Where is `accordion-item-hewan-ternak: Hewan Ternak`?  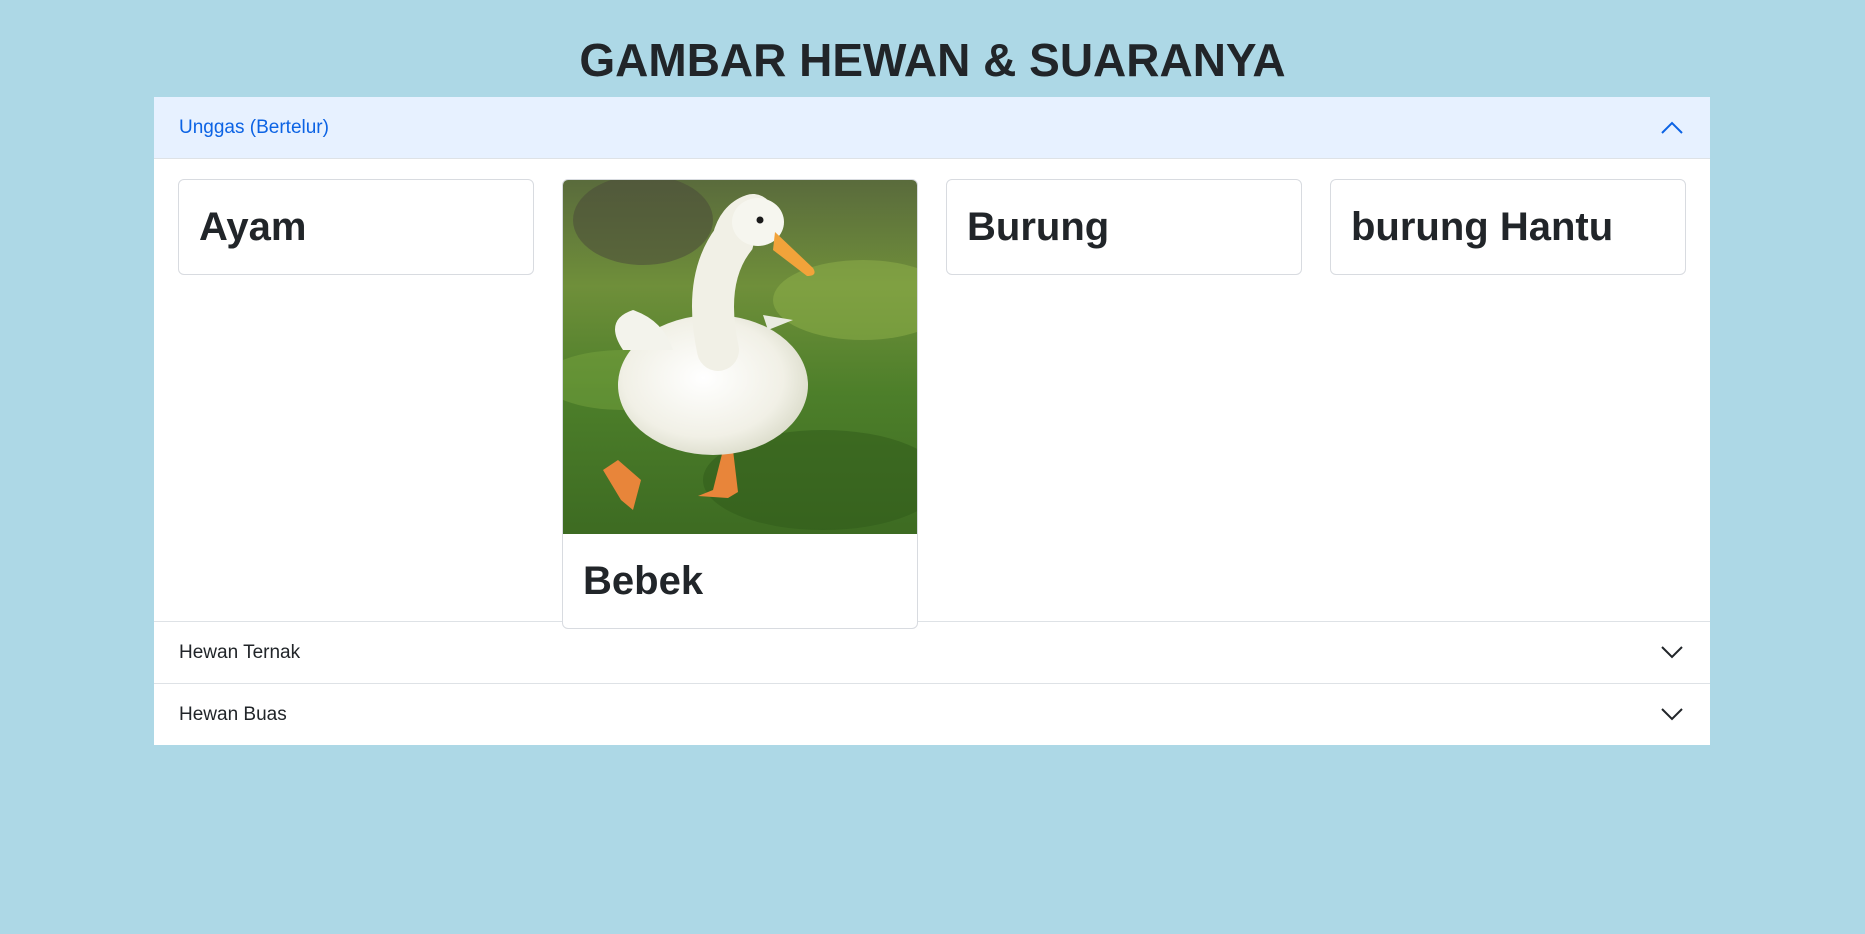
accordion-item-hewan-ternak: Hewan Ternak is located at coordinates (932, 652).